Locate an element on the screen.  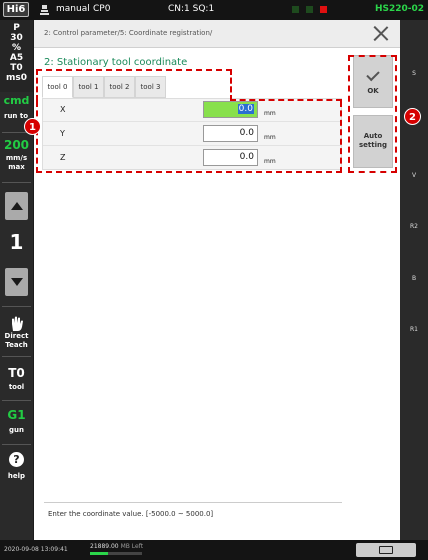
close-icon is located at coordinates (381, 33).